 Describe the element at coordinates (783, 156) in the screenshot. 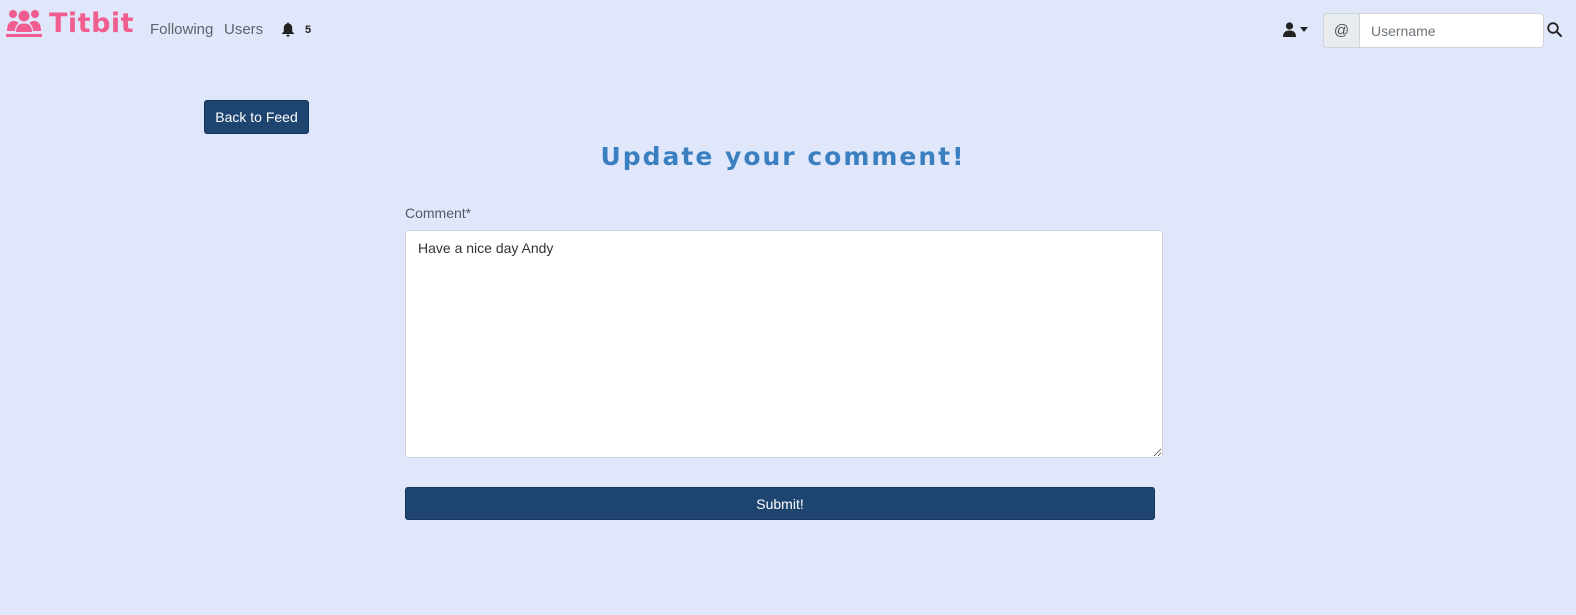

I see `page-title: Update your comment!` at that location.